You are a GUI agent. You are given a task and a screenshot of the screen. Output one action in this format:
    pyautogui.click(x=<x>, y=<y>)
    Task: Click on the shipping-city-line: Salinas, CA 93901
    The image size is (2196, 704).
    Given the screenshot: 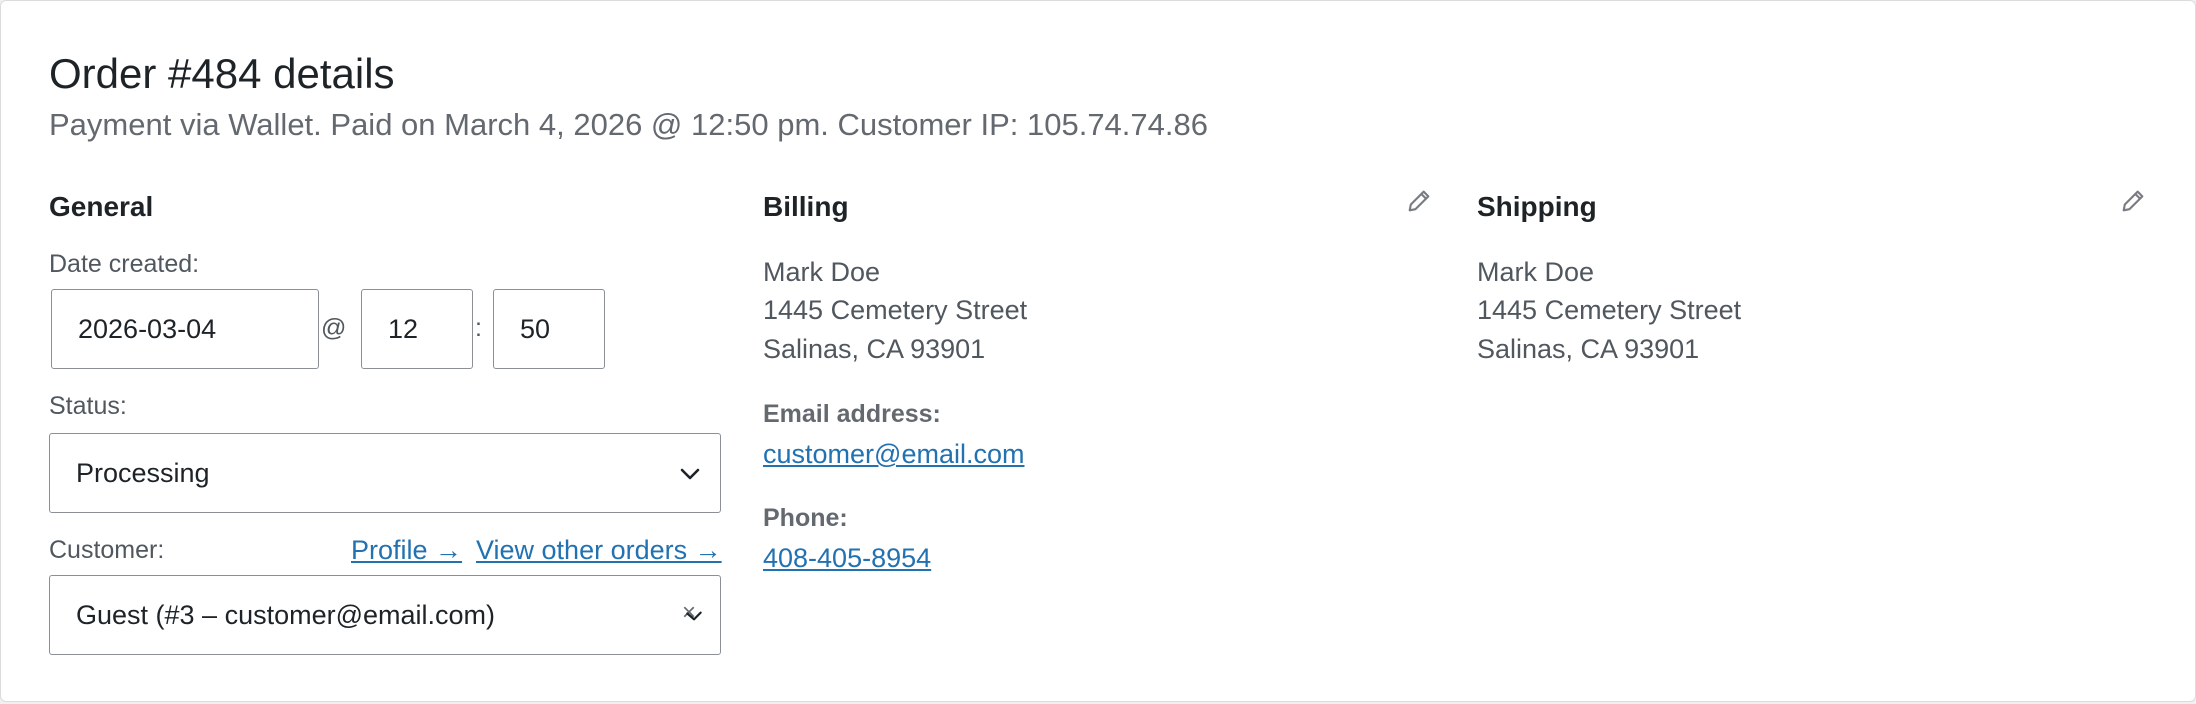 What is the action you would take?
    pyautogui.click(x=1588, y=349)
    